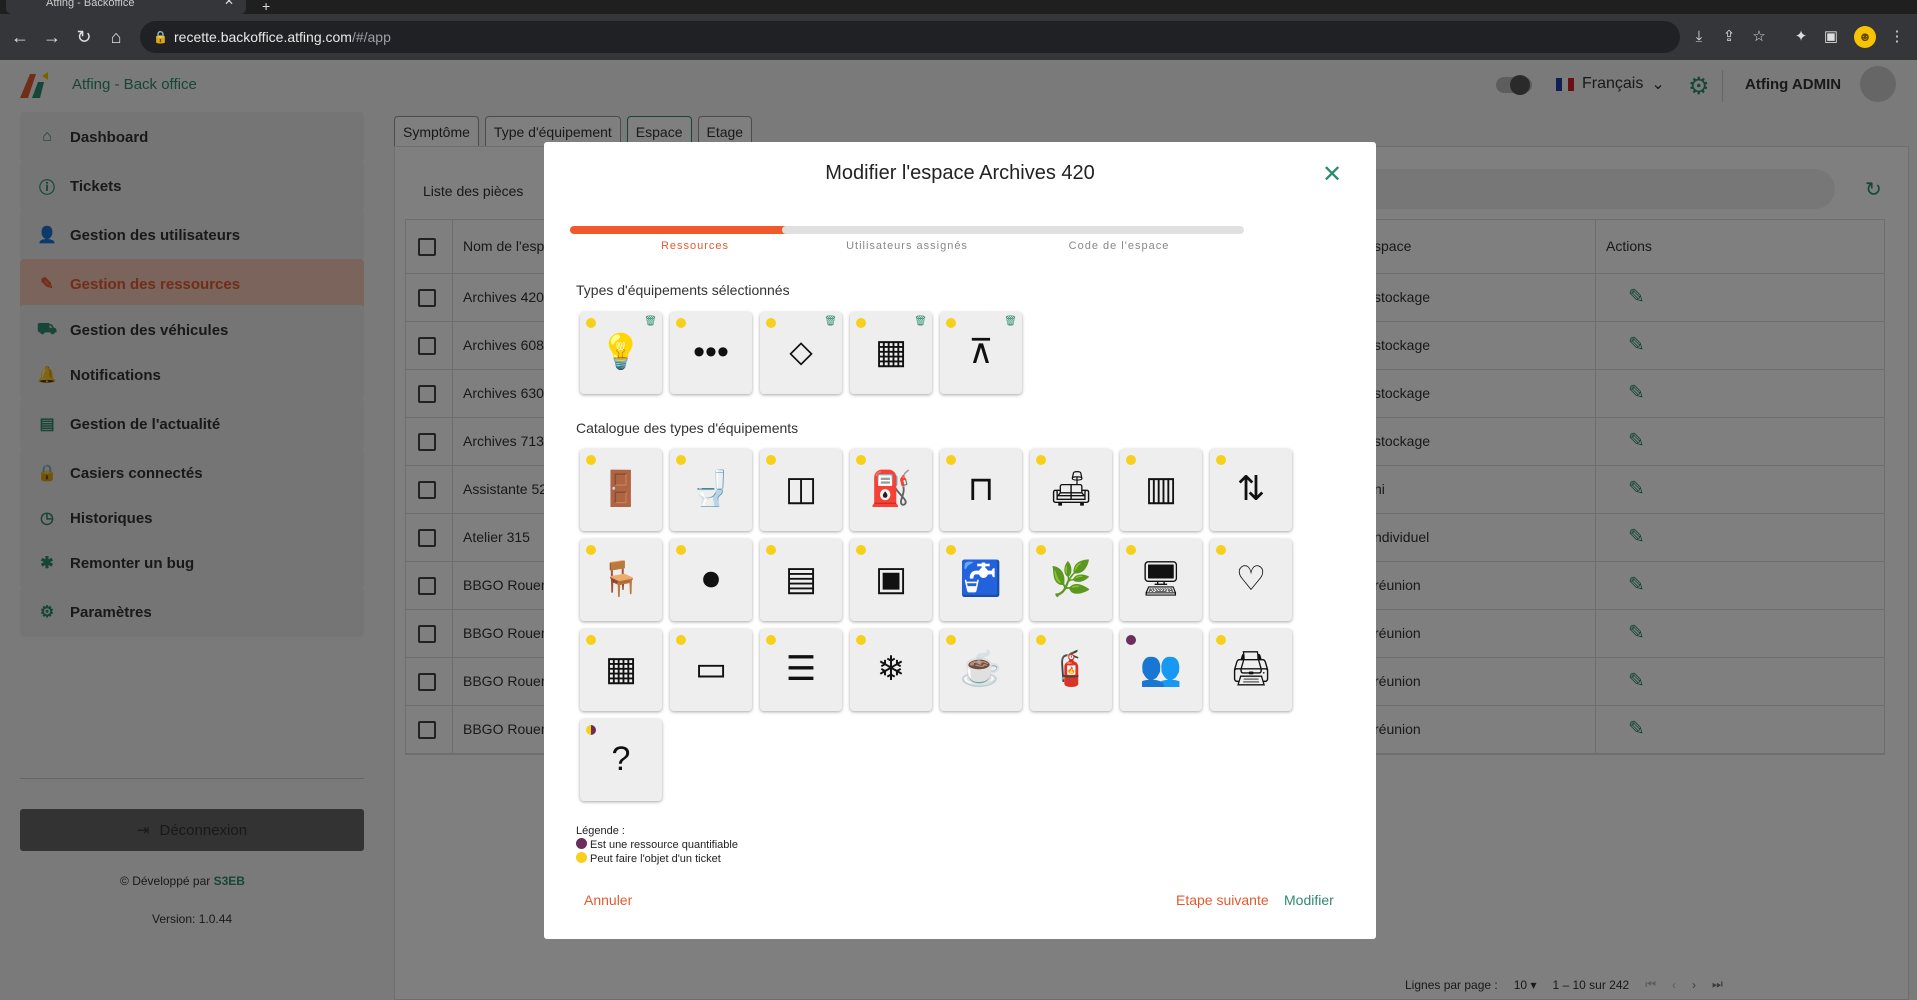 Image resolution: width=1917 pixels, height=1000 pixels. I want to click on question-icon: ?, so click(621, 759).